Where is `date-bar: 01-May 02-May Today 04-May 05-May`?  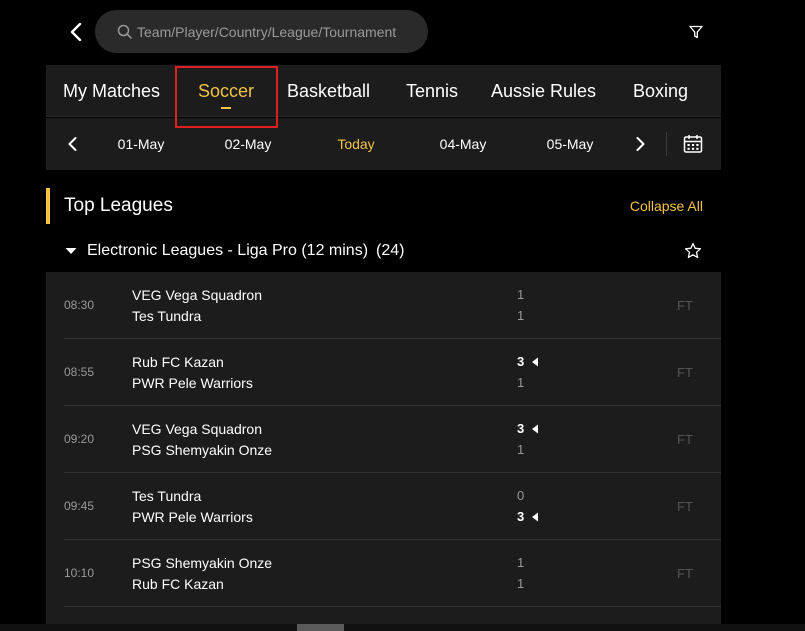 date-bar: 01-May 02-May Today 04-May 05-May is located at coordinates (383, 144).